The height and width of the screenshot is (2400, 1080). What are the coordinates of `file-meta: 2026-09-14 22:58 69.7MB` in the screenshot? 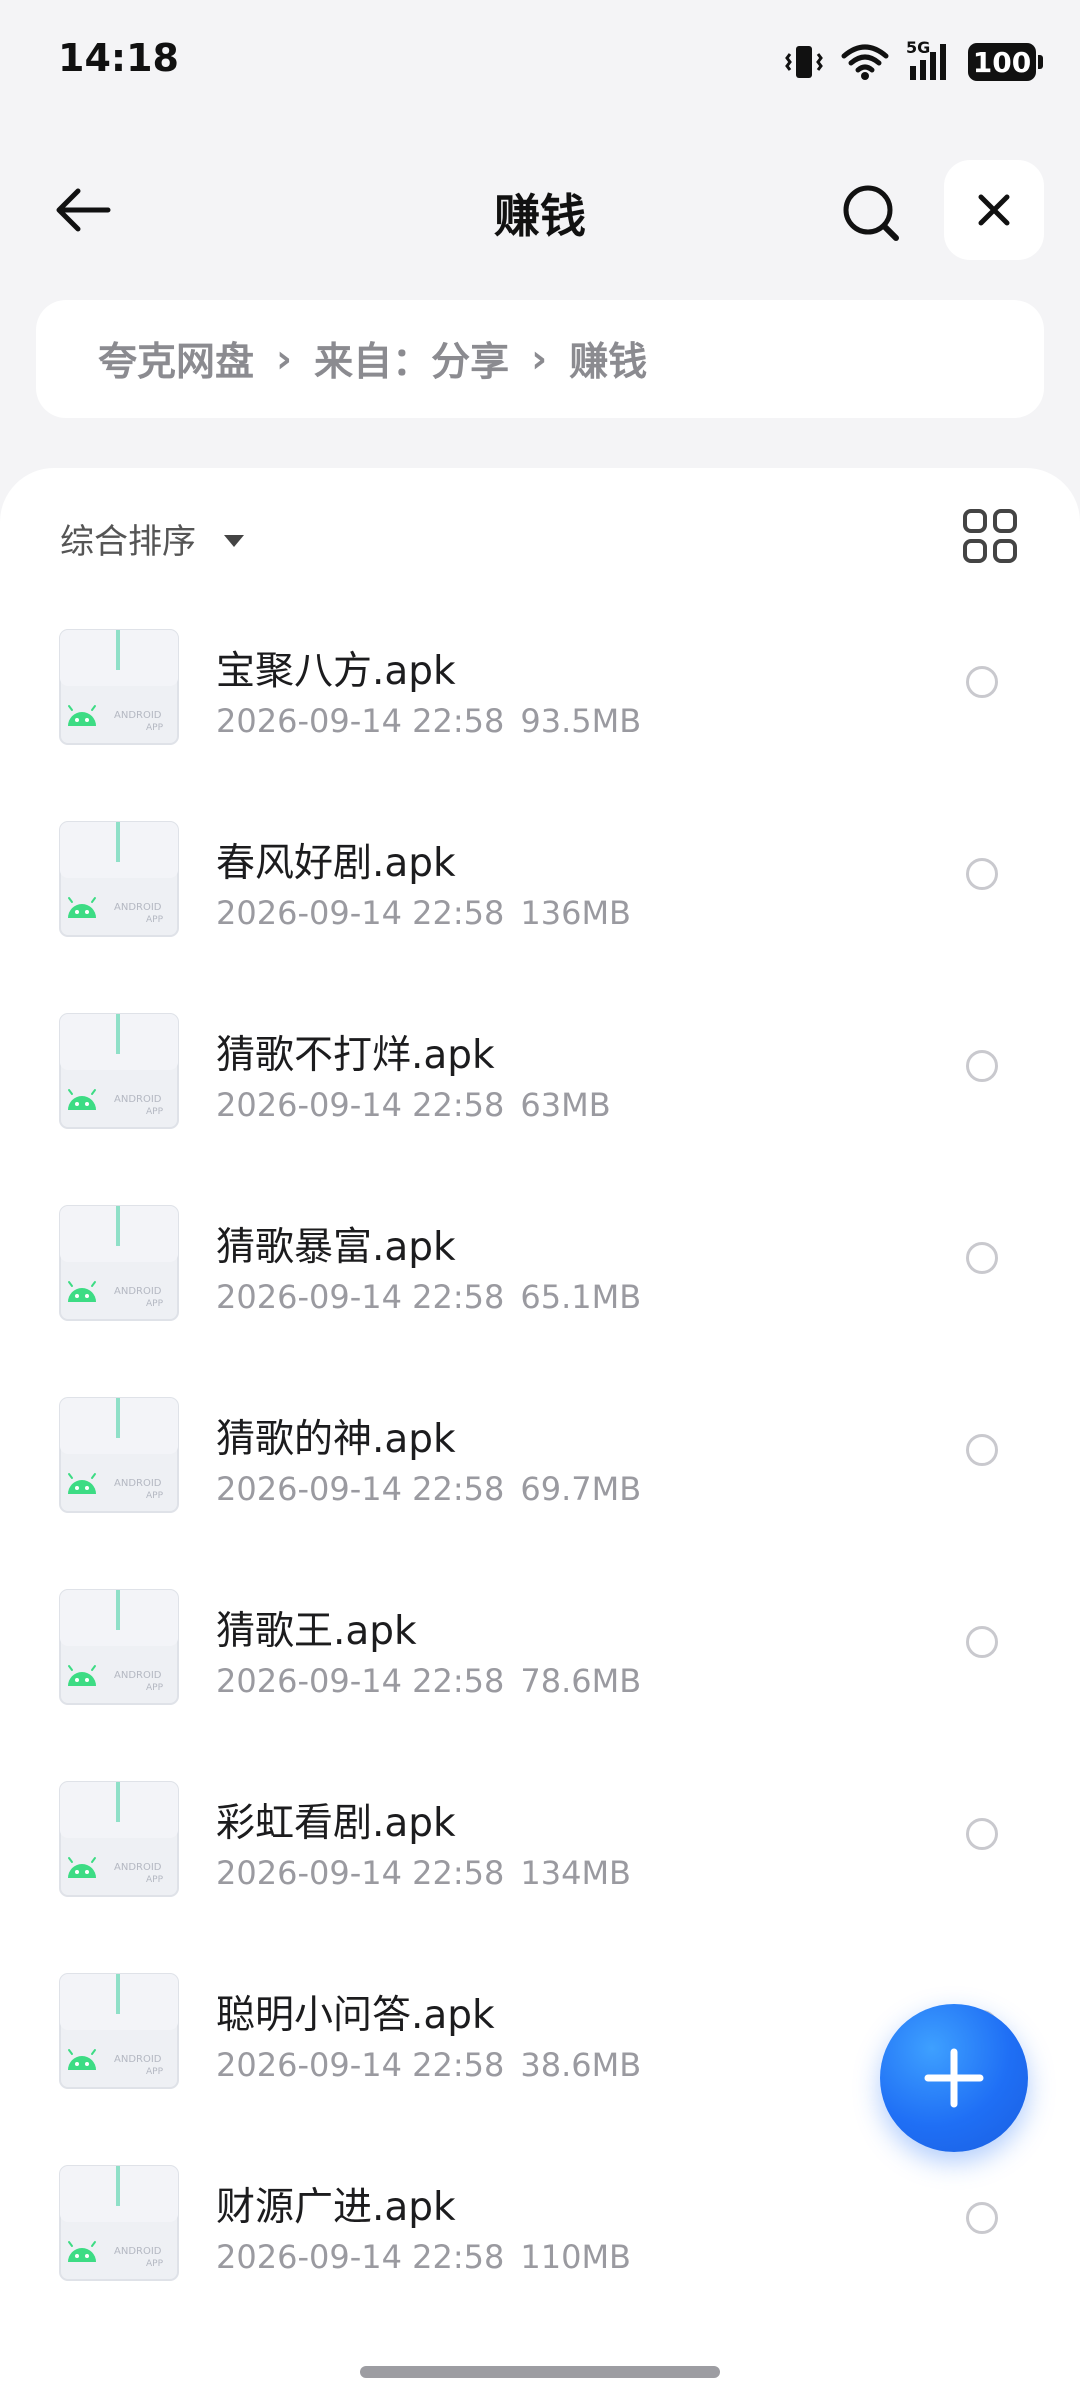 It's located at (428, 1489).